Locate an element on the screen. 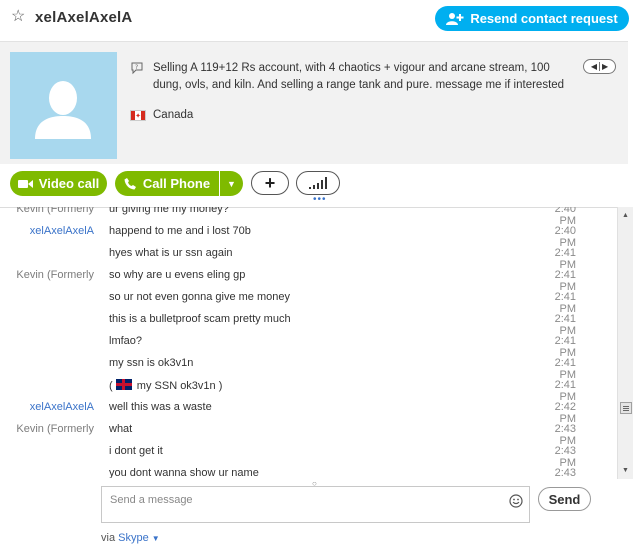 The image size is (637, 552). location-text: Canada is located at coordinates (173, 115).